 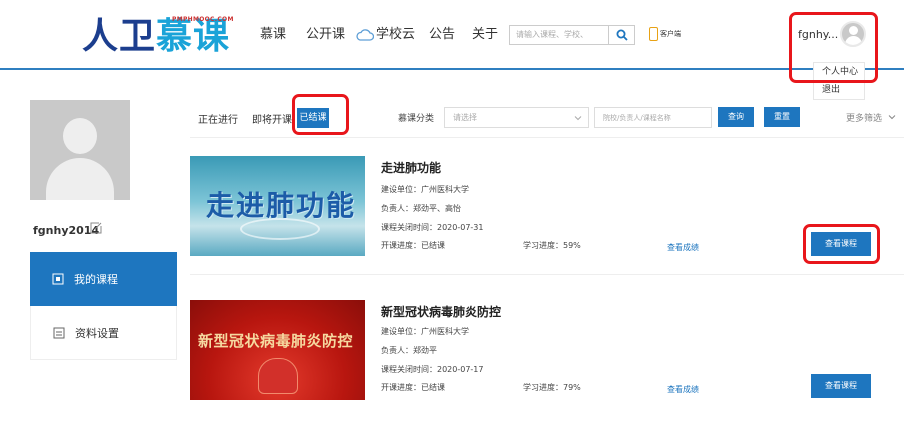 I want to click on tab-finished: 已结课, so click(x=313, y=118).